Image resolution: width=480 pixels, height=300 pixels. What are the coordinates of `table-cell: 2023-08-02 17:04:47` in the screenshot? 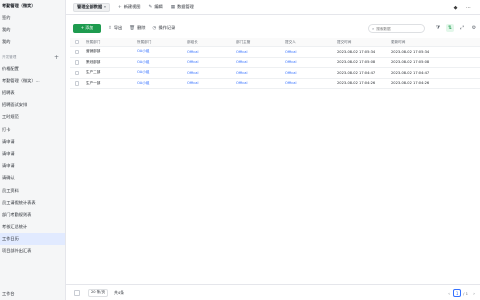 It's located at (356, 72).